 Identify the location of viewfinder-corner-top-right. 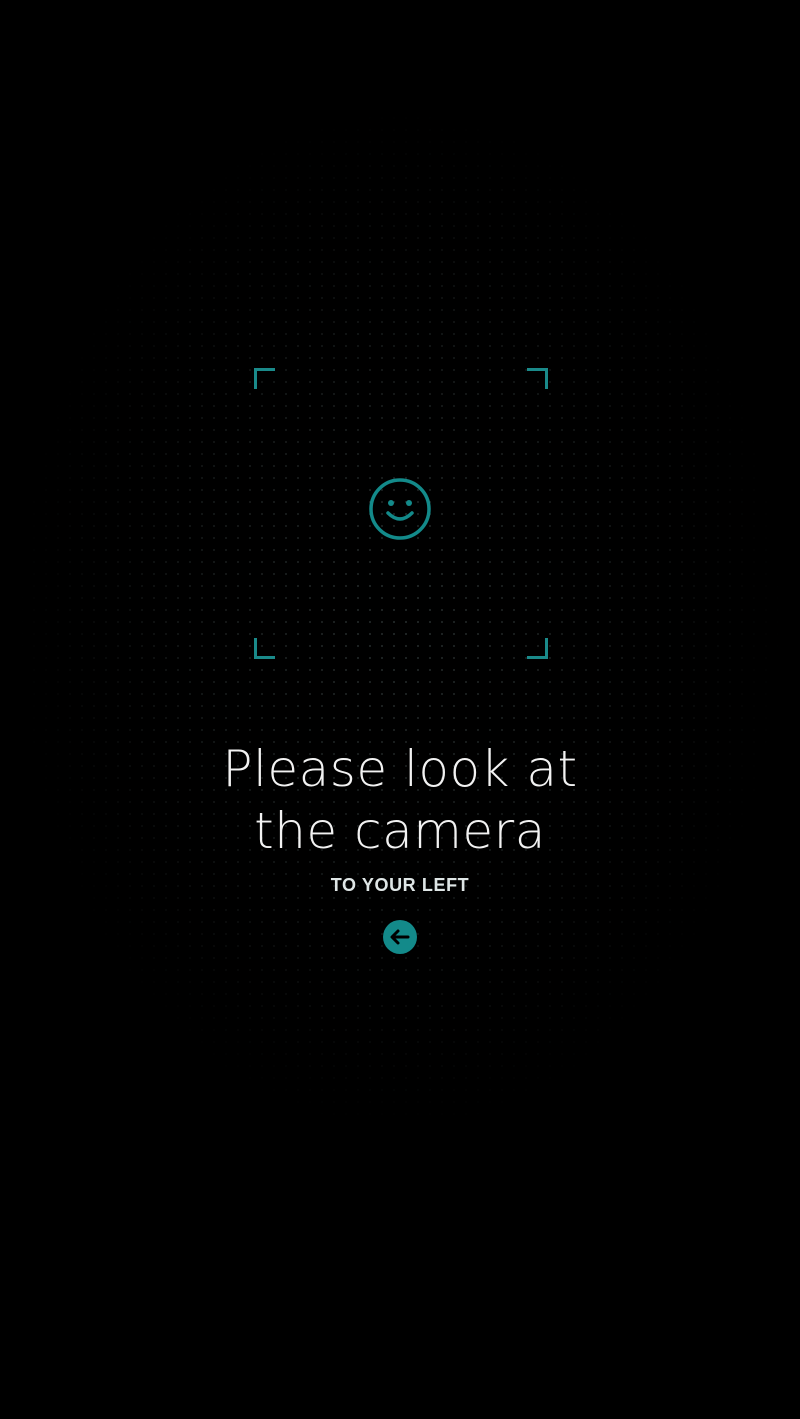
(537, 378).